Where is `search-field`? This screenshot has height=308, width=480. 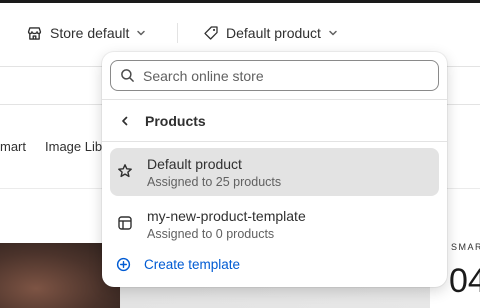
search-field is located at coordinates (274, 75).